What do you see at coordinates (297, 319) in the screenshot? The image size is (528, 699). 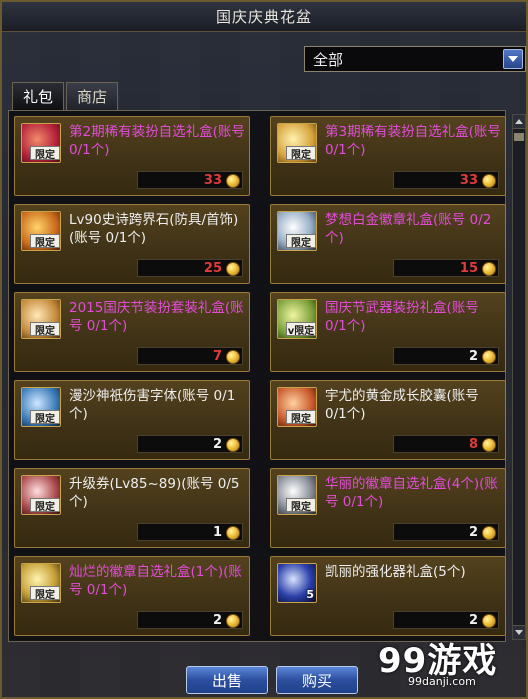 I see `weapon-box-icon: v限定` at bounding box center [297, 319].